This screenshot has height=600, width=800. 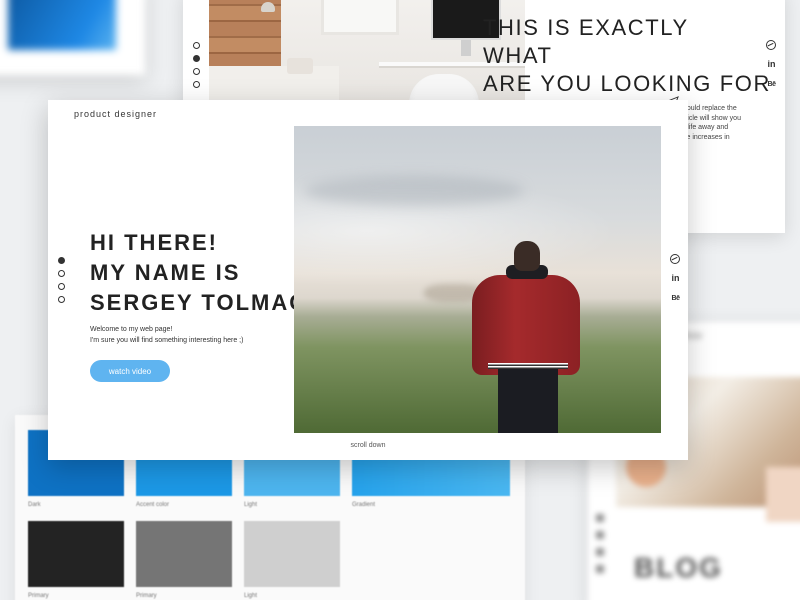 What do you see at coordinates (274, 83) in the screenshot?
I see `bed` at bounding box center [274, 83].